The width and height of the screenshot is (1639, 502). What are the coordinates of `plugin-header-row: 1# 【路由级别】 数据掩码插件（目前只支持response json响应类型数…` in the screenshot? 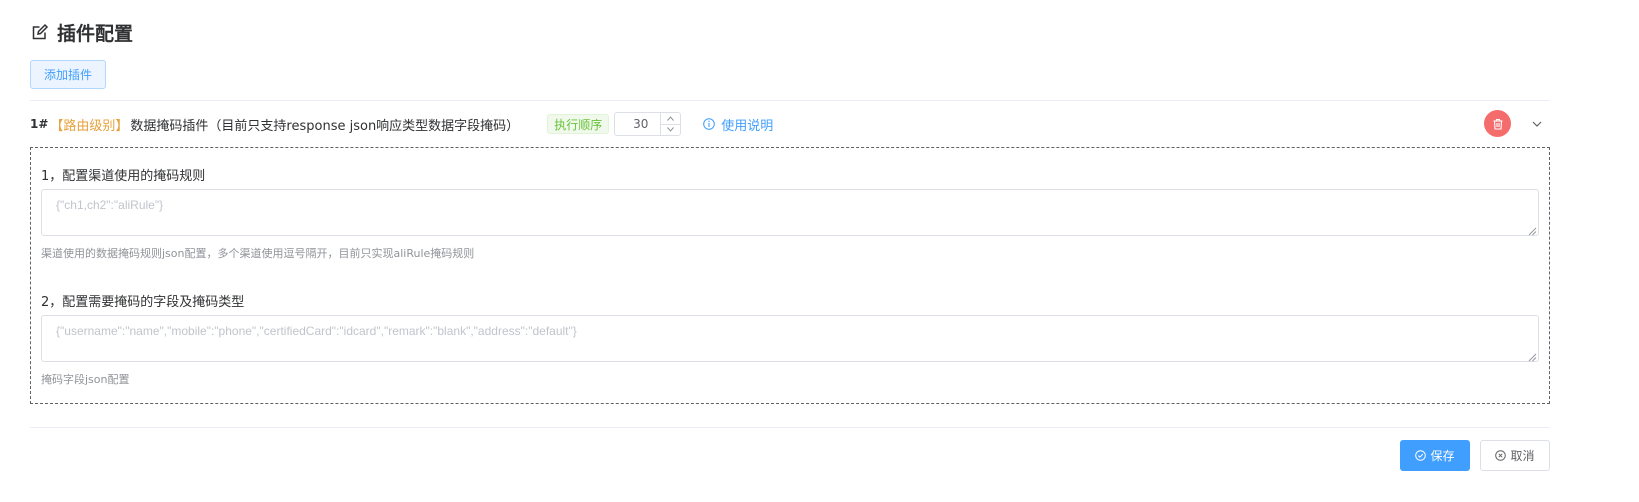 It's located at (790, 124).